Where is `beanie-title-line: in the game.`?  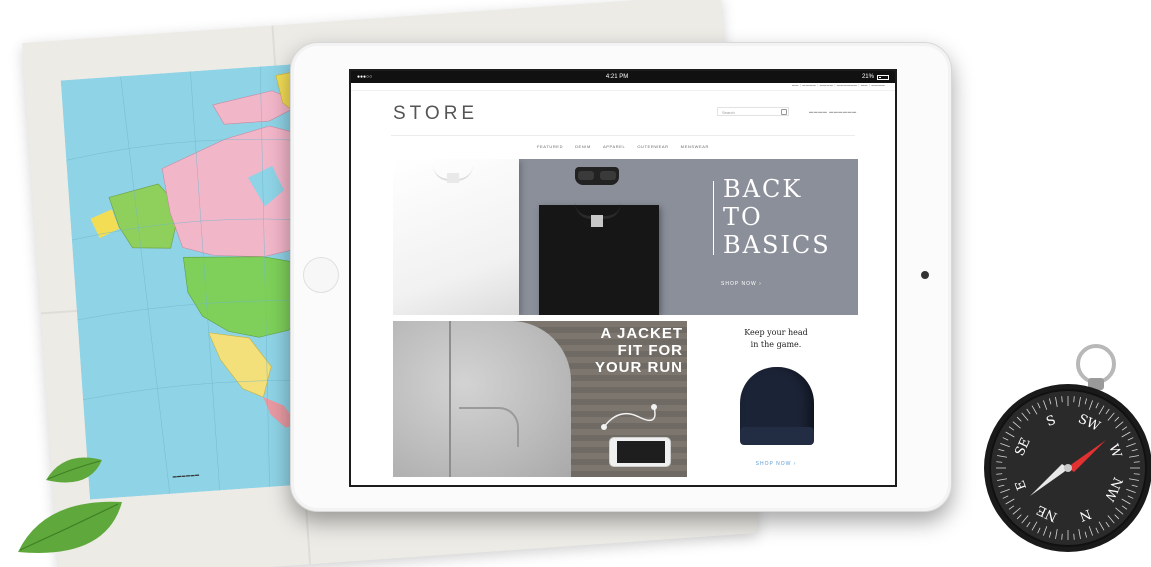 beanie-title-line: in the game. is located at coordinates (776, 344).